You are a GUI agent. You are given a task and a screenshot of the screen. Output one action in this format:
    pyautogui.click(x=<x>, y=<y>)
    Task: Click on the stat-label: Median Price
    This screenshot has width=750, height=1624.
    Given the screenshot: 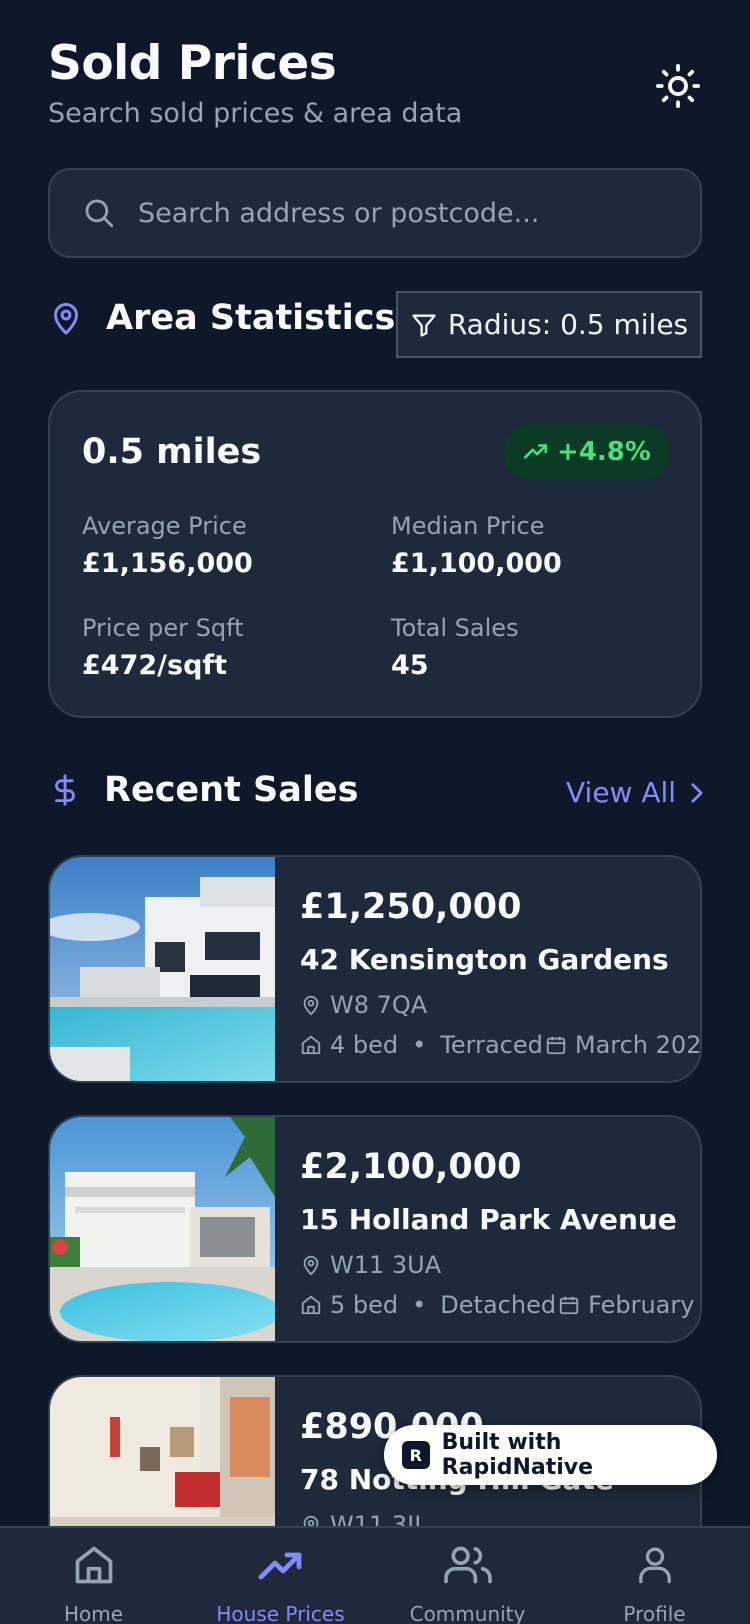 What is the action you would take?
    pyautogui.click(x=468, y=526)
    